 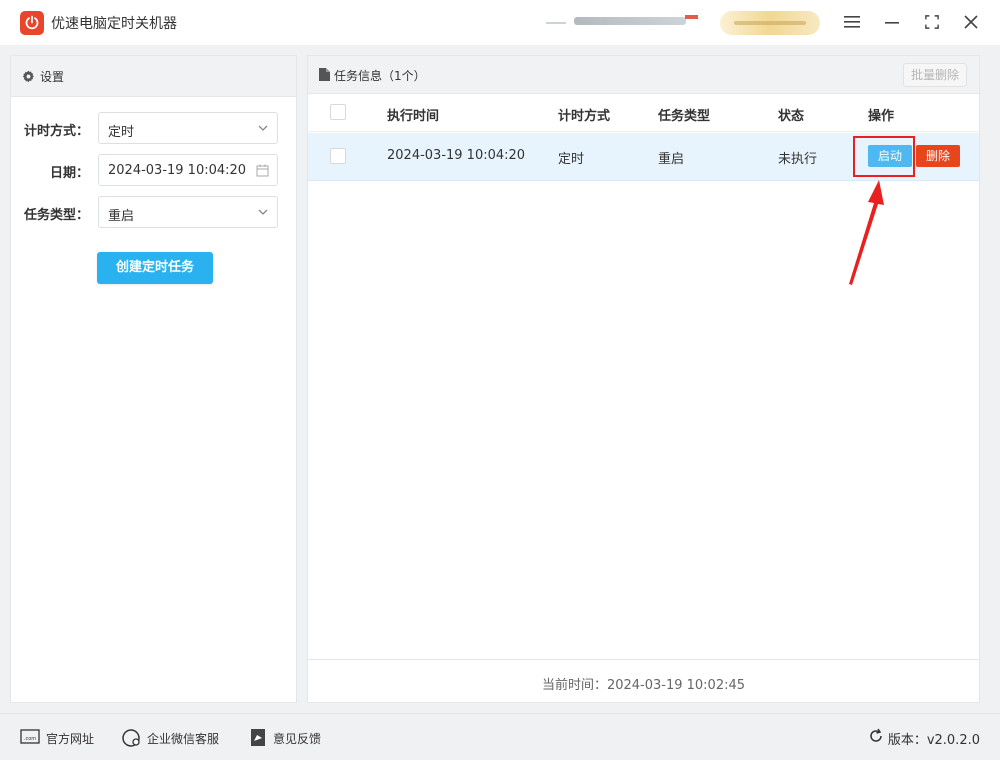 I want to click on date-picker: 2024-03-19 10:04:20, so click(x=188, y=170).